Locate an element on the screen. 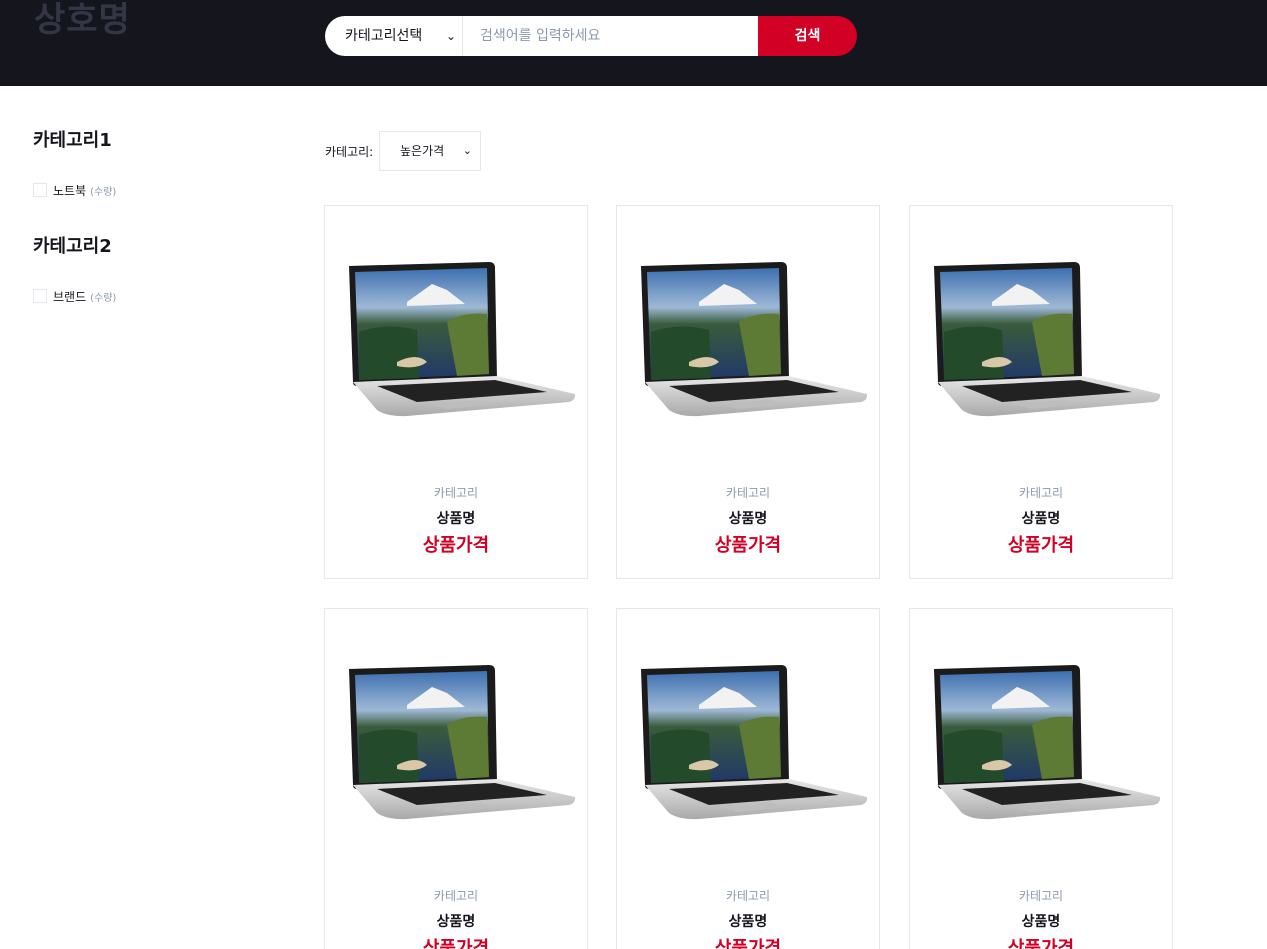  sort-value: 높은가격 is located at coordinates (422, 151).